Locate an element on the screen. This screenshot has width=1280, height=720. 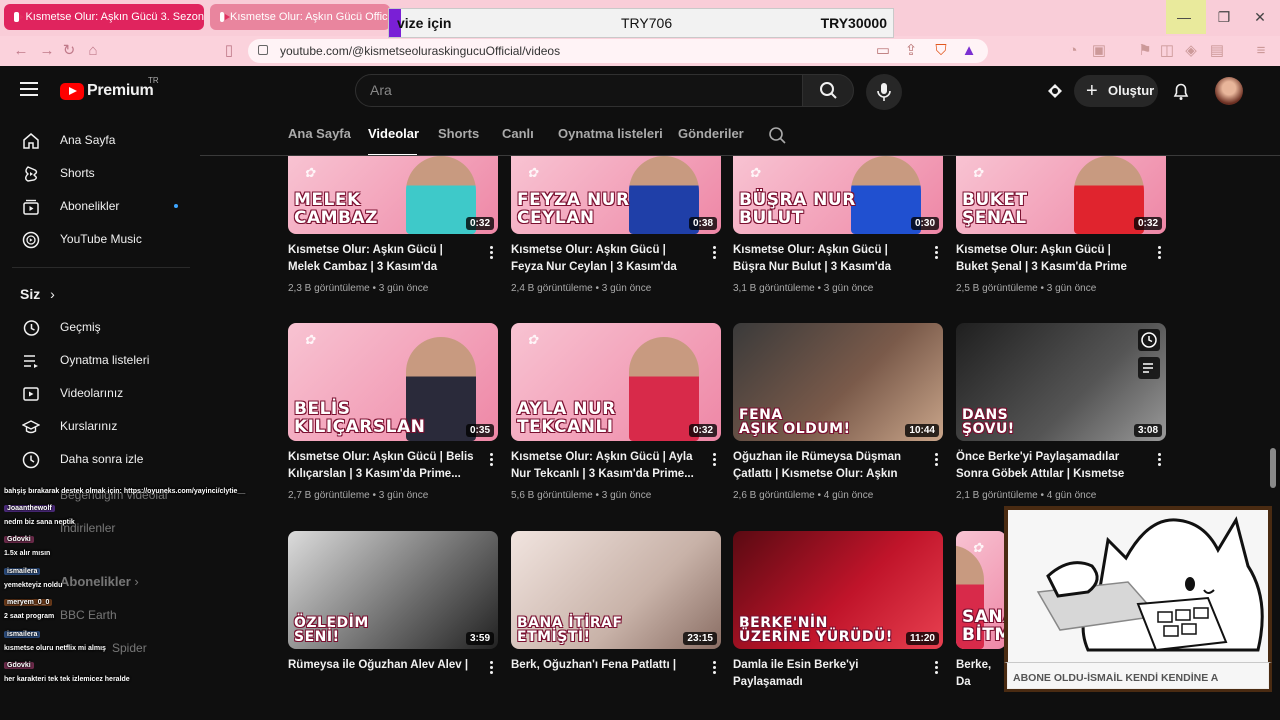
forward-icon: → is located at coordinates (47, 51).